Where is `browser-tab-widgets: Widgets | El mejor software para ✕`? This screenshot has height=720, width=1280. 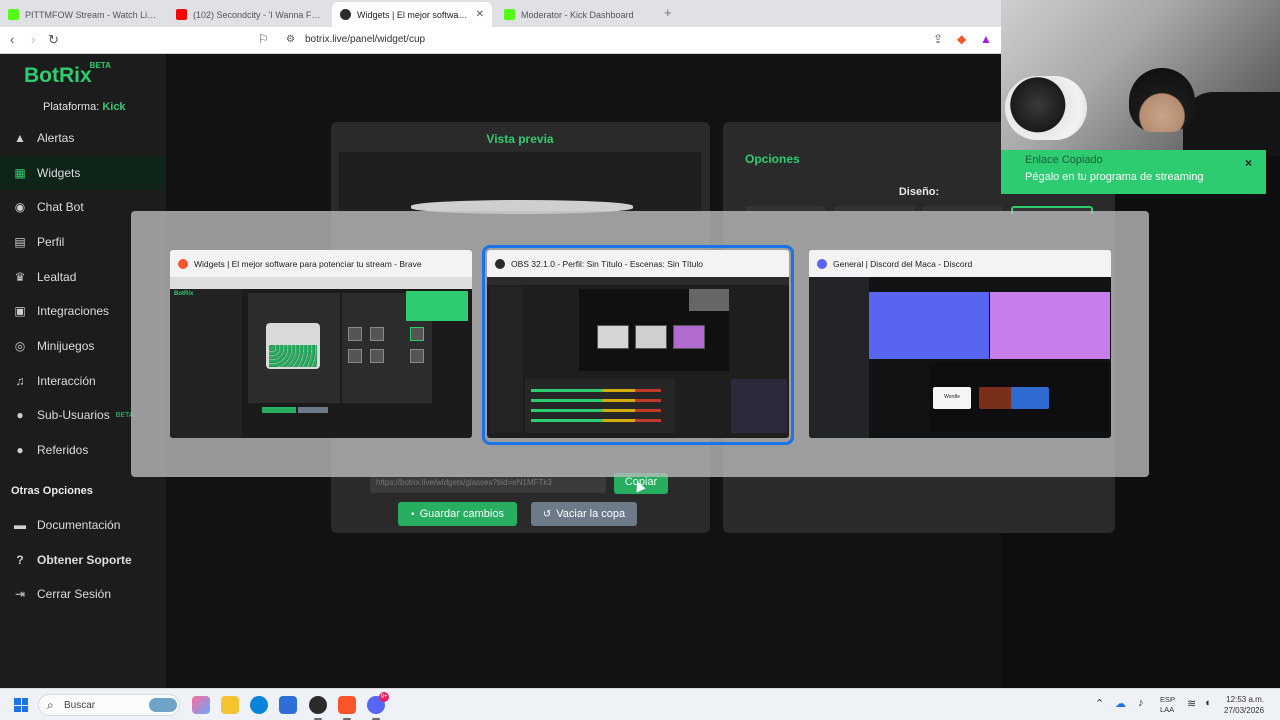
browser-tab-widgets: Widgets | El mejor software para ✕ is located at coordinates (412, 14).